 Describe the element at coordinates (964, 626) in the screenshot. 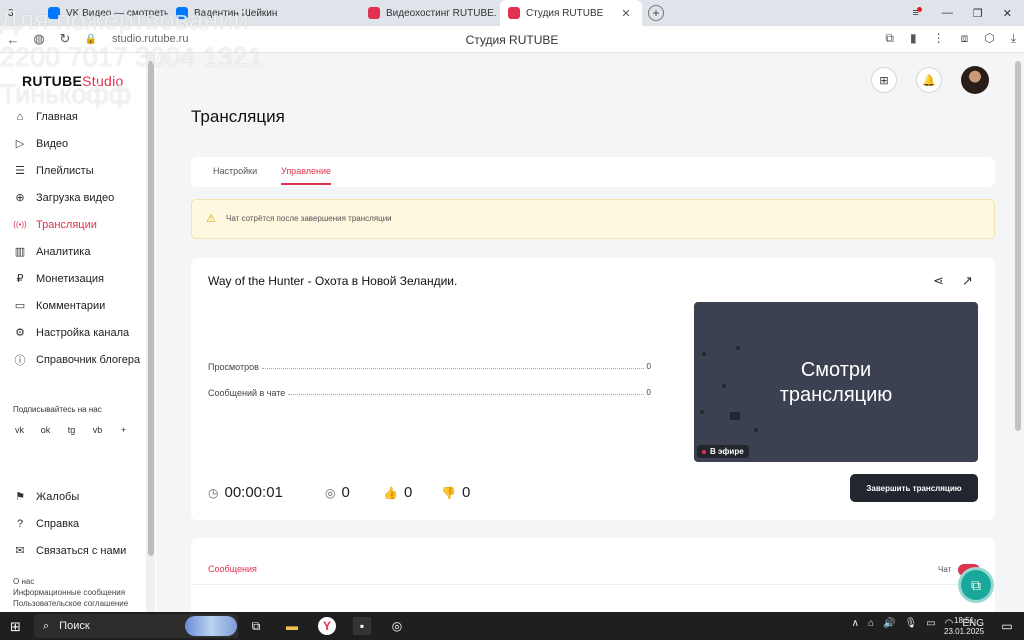

I see `taskbar-clock: 18:51 23.01.2025` at that location.